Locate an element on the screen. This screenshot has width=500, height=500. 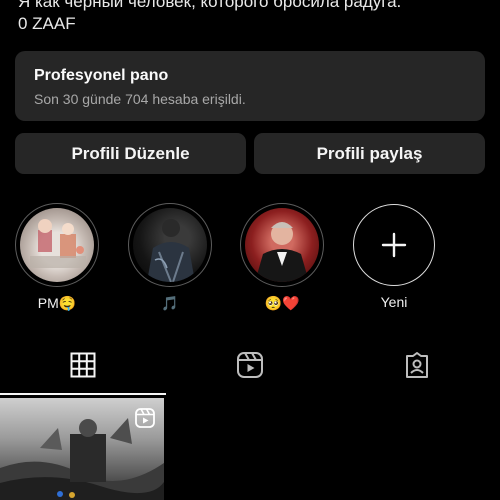
new-highlight-button is located at coordinates (394, 245).